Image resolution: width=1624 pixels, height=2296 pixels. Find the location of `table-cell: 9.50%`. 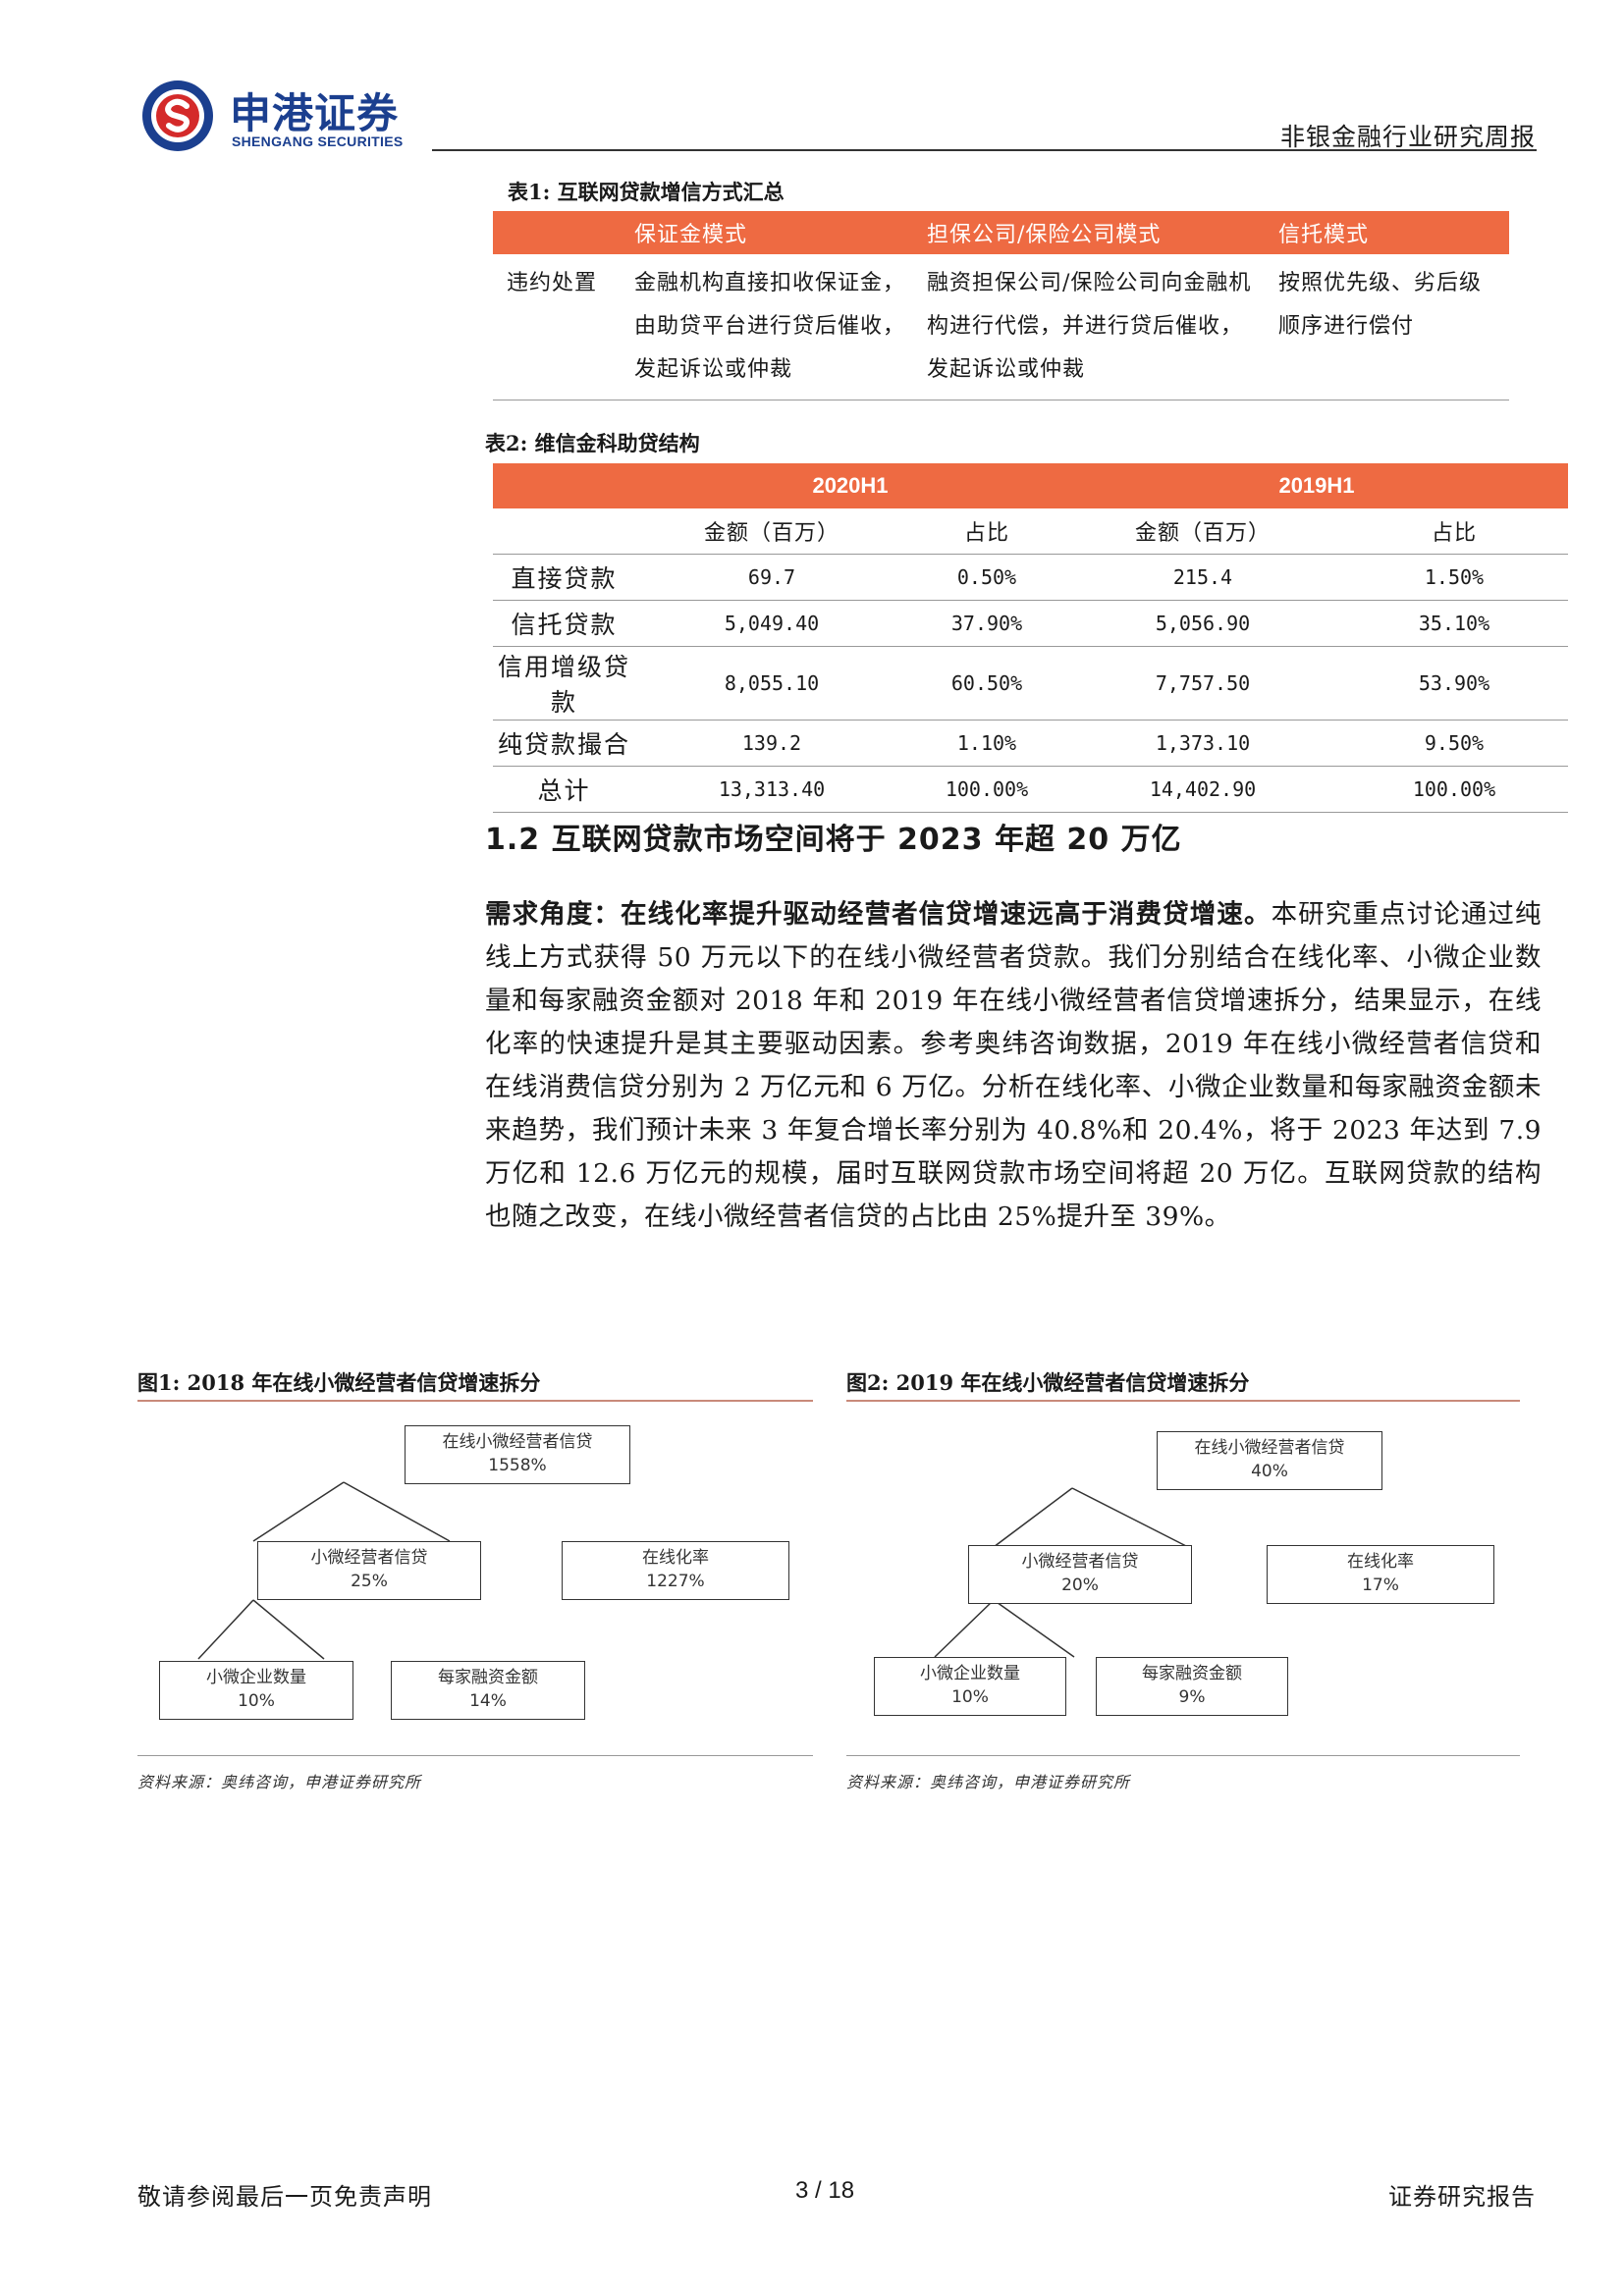

table-cell: 9.50% is located at coordinates (1454, 743).